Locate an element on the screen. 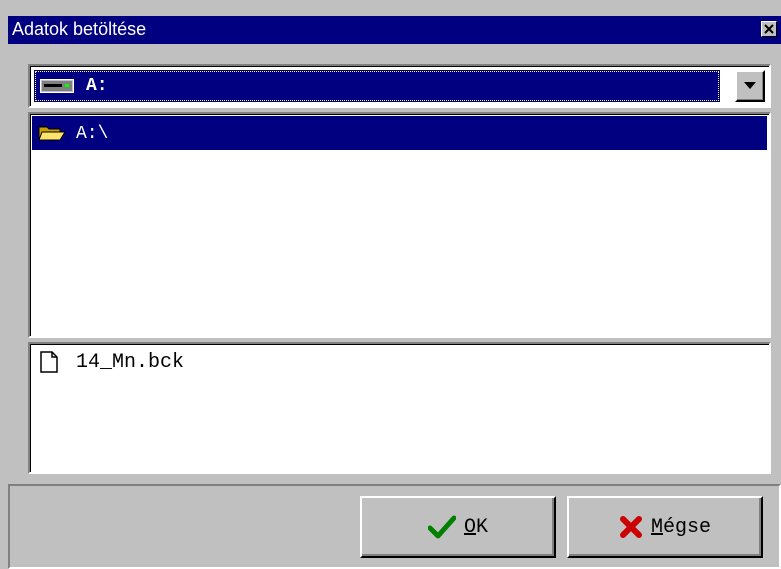  file-icon is located at coordinates (49, 362).